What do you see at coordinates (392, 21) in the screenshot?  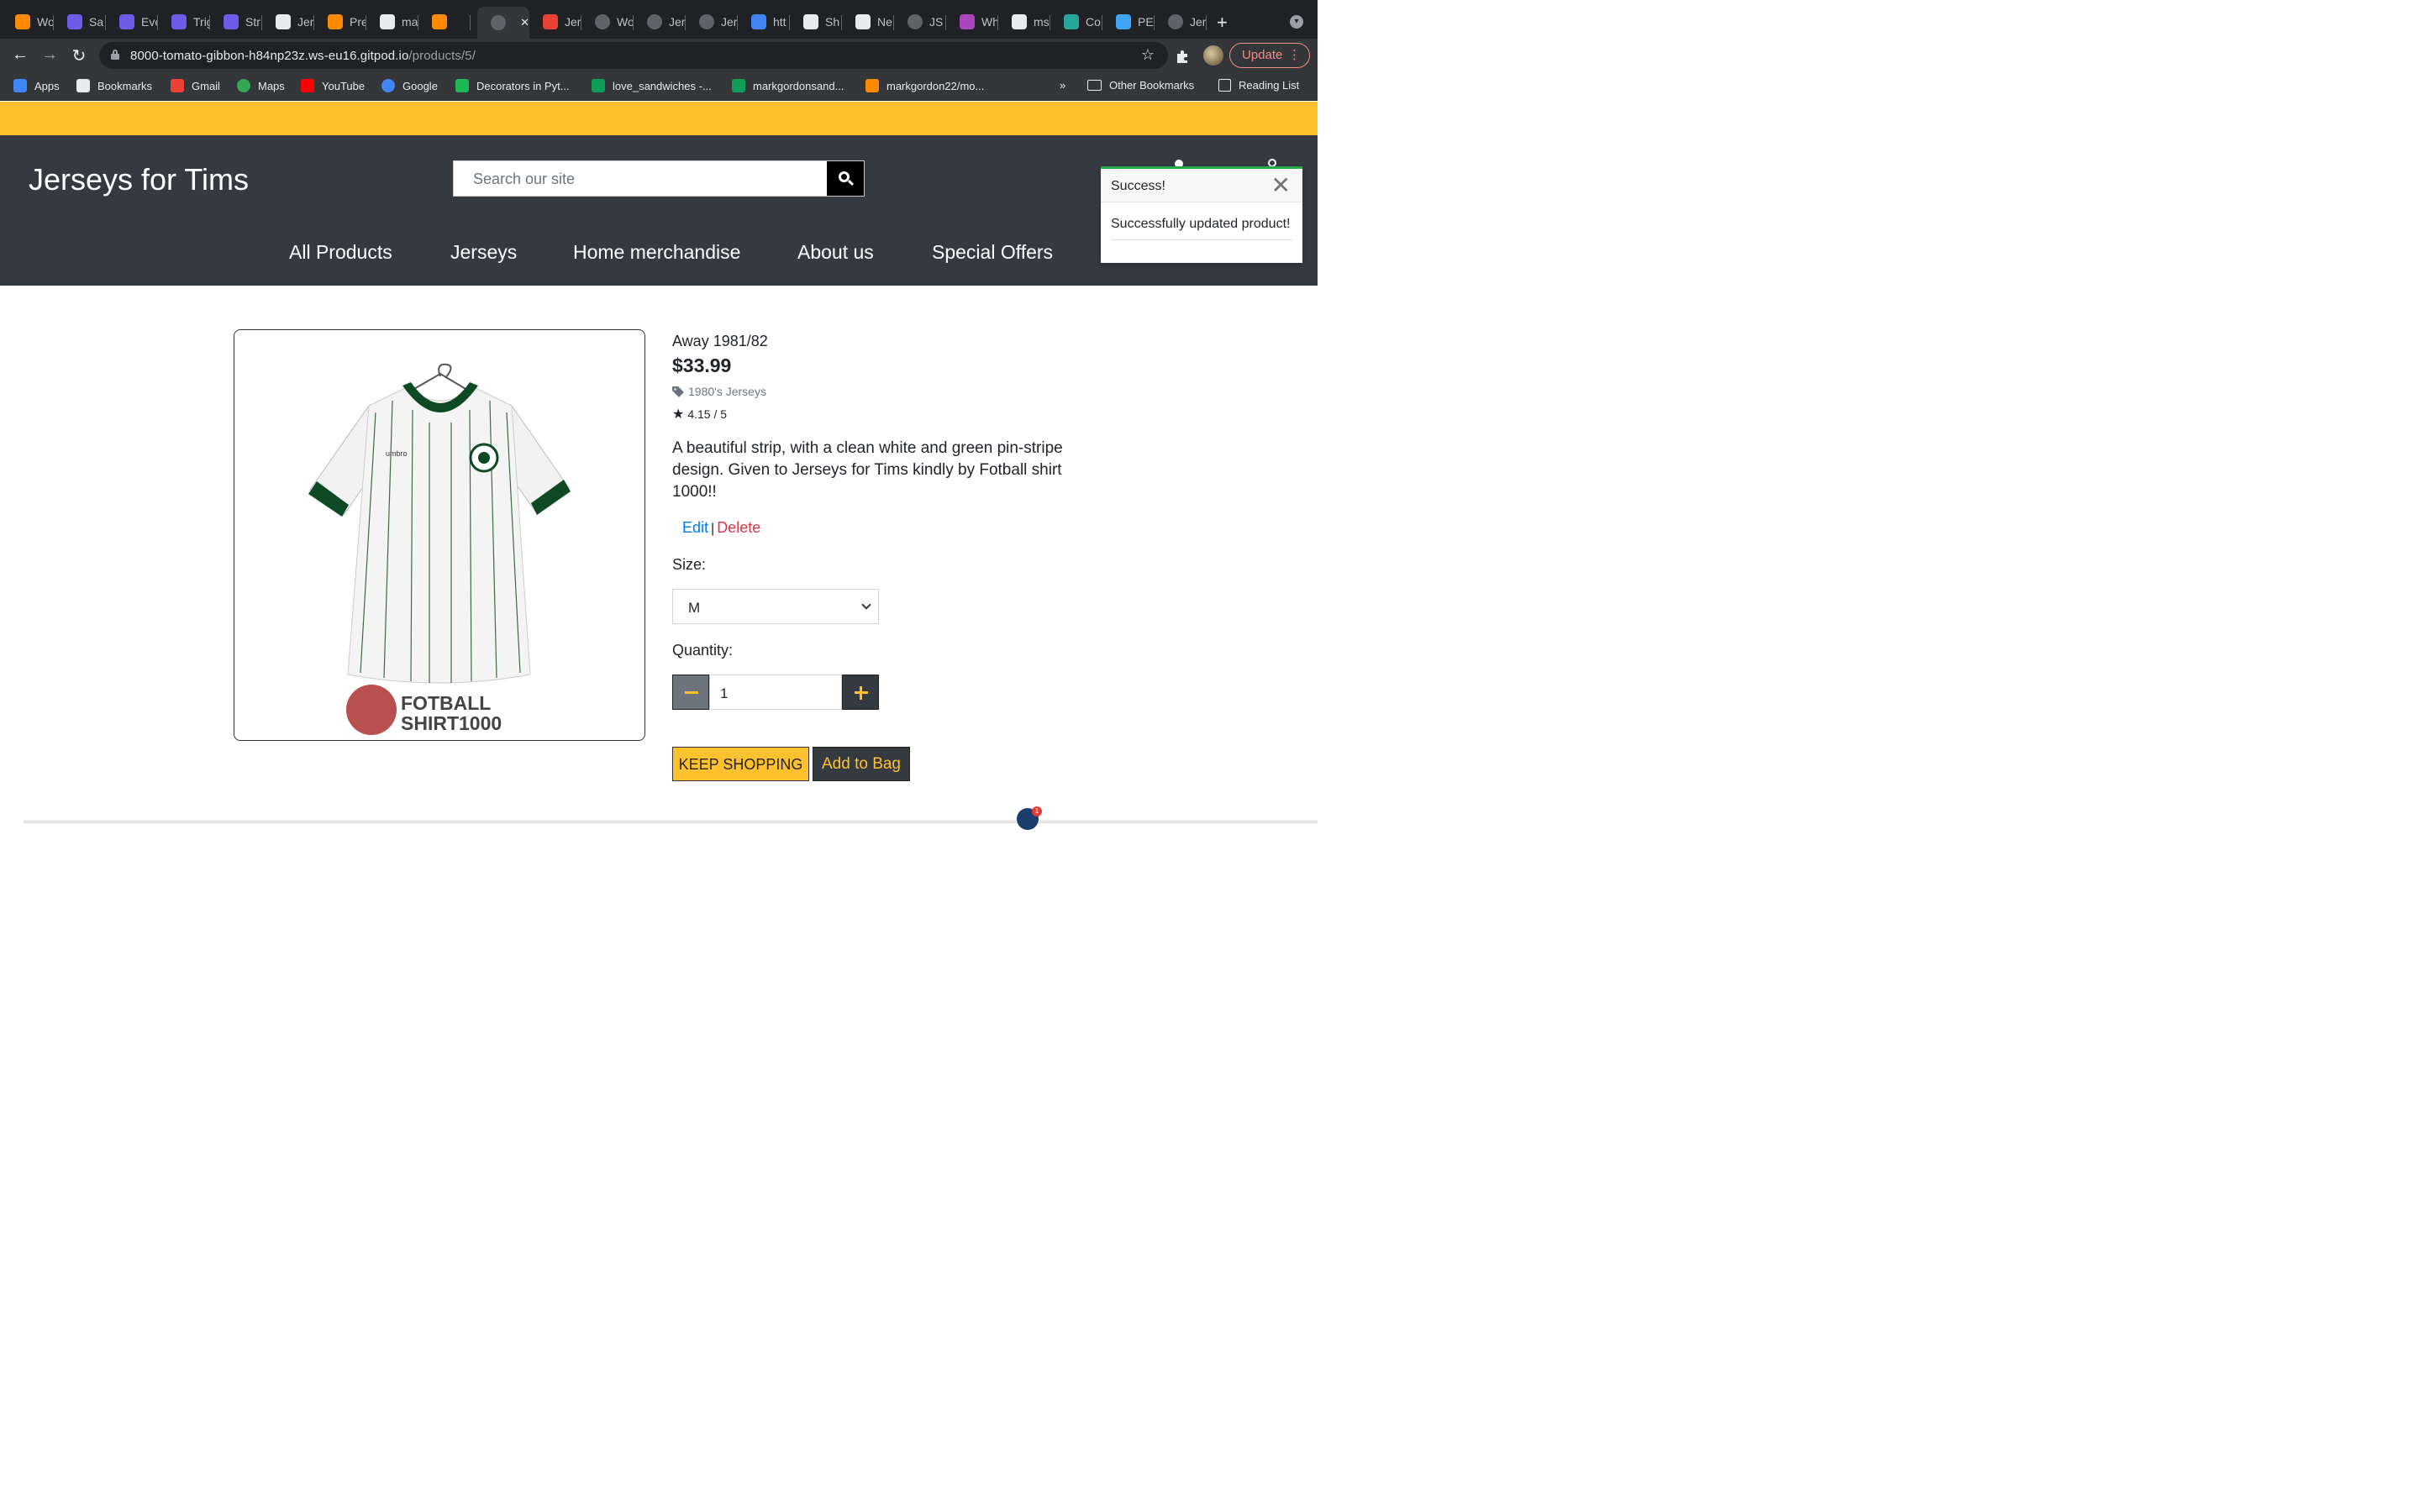 I see `browser-tab: ma` at bounding box center [392, 21].